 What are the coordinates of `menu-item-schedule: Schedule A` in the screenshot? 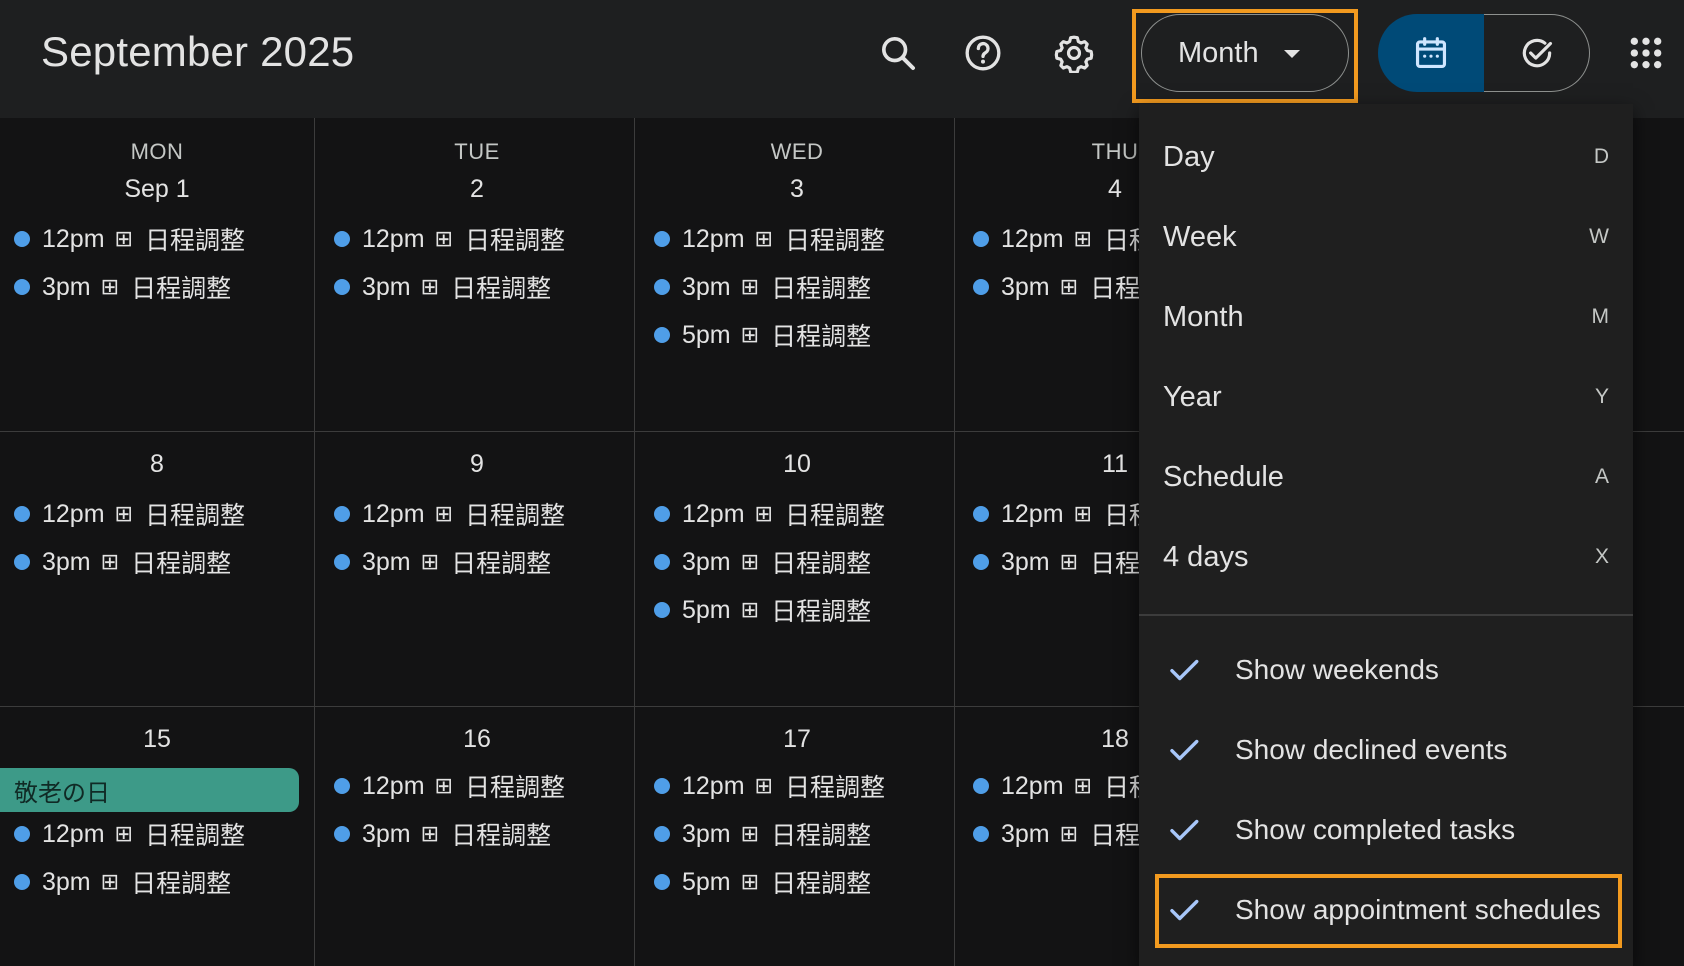 It's located at (1386, 477).